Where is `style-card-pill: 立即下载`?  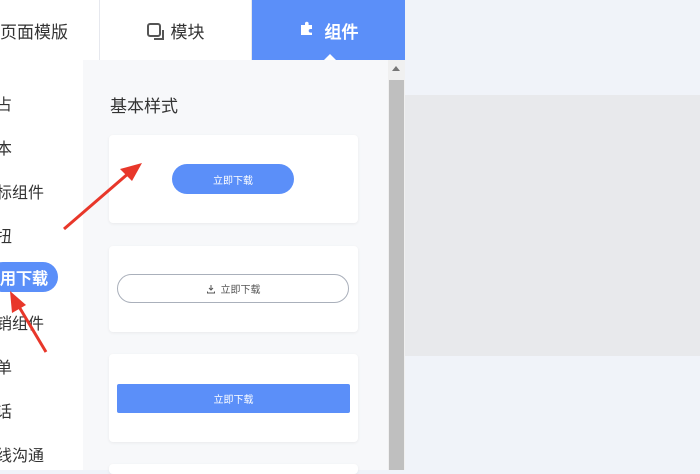
style-card-pill: 立即下载 is located at coordinates (233, 179).